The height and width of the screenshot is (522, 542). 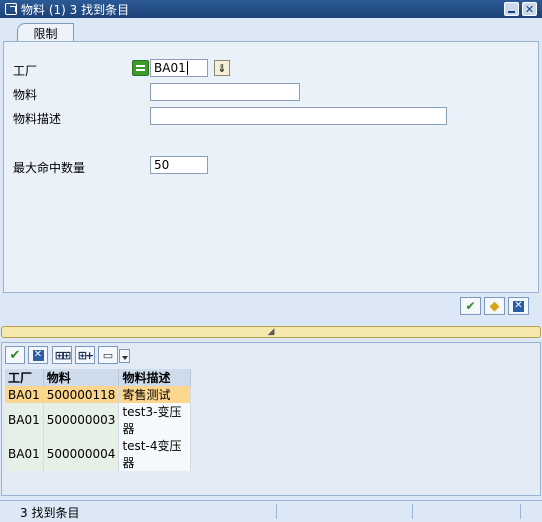 I want to click on max-hits-field: 50, so click(x=179, y=165).